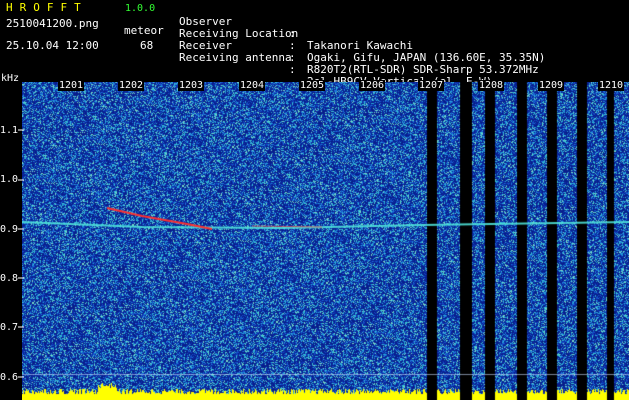  What do you see at coordinates (551, 85) in the screenshot?
I see `time-tick-label: 1209` at bounding box center [551, 85].